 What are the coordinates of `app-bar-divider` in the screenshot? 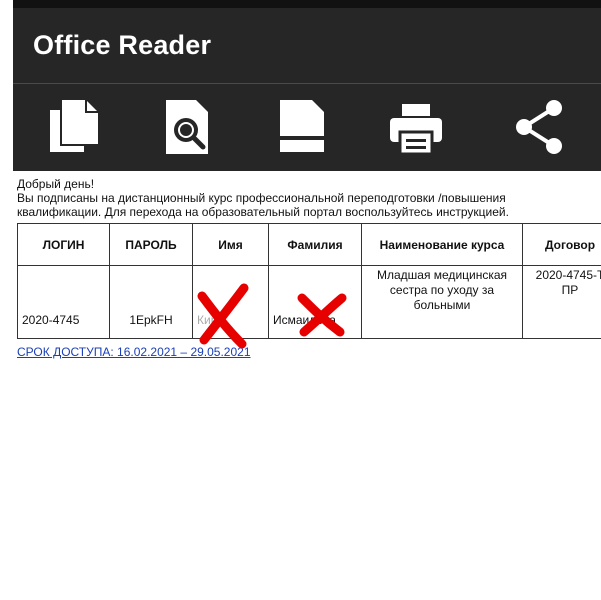 It's located at (307, 83).